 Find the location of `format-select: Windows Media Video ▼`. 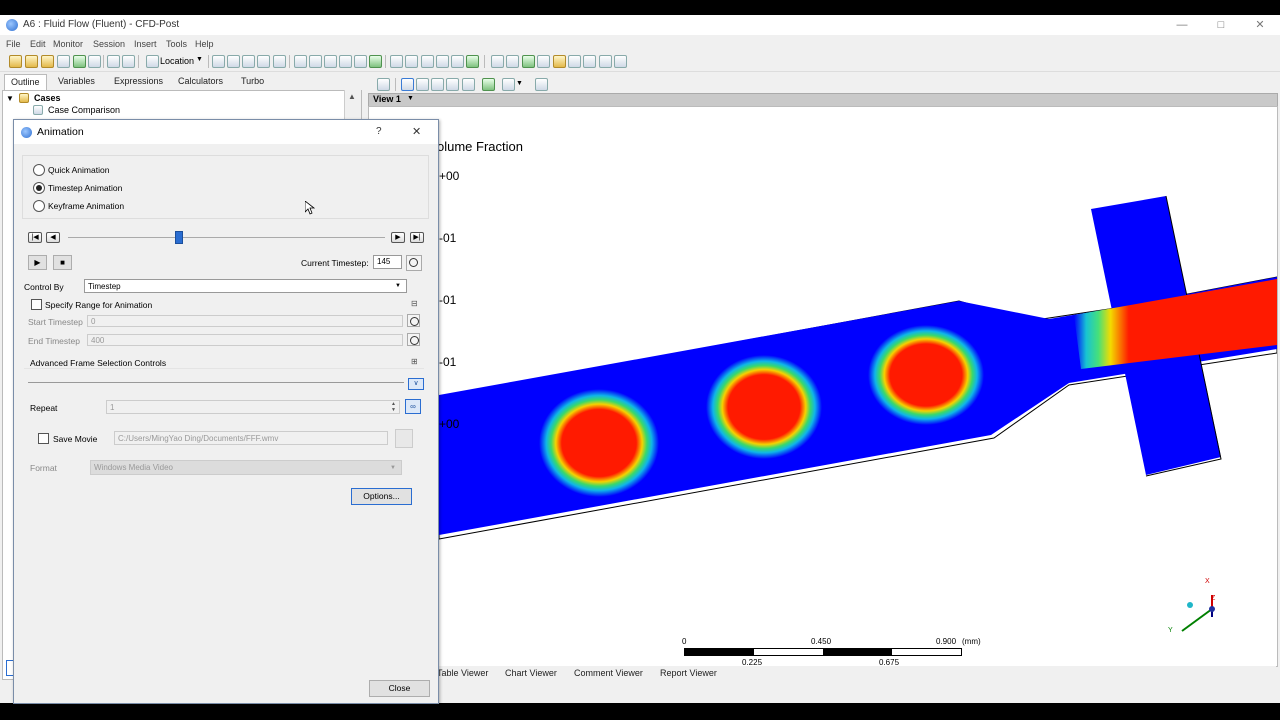

format-select: Windows Media Video ▼ is located at coordinates (246, 467).